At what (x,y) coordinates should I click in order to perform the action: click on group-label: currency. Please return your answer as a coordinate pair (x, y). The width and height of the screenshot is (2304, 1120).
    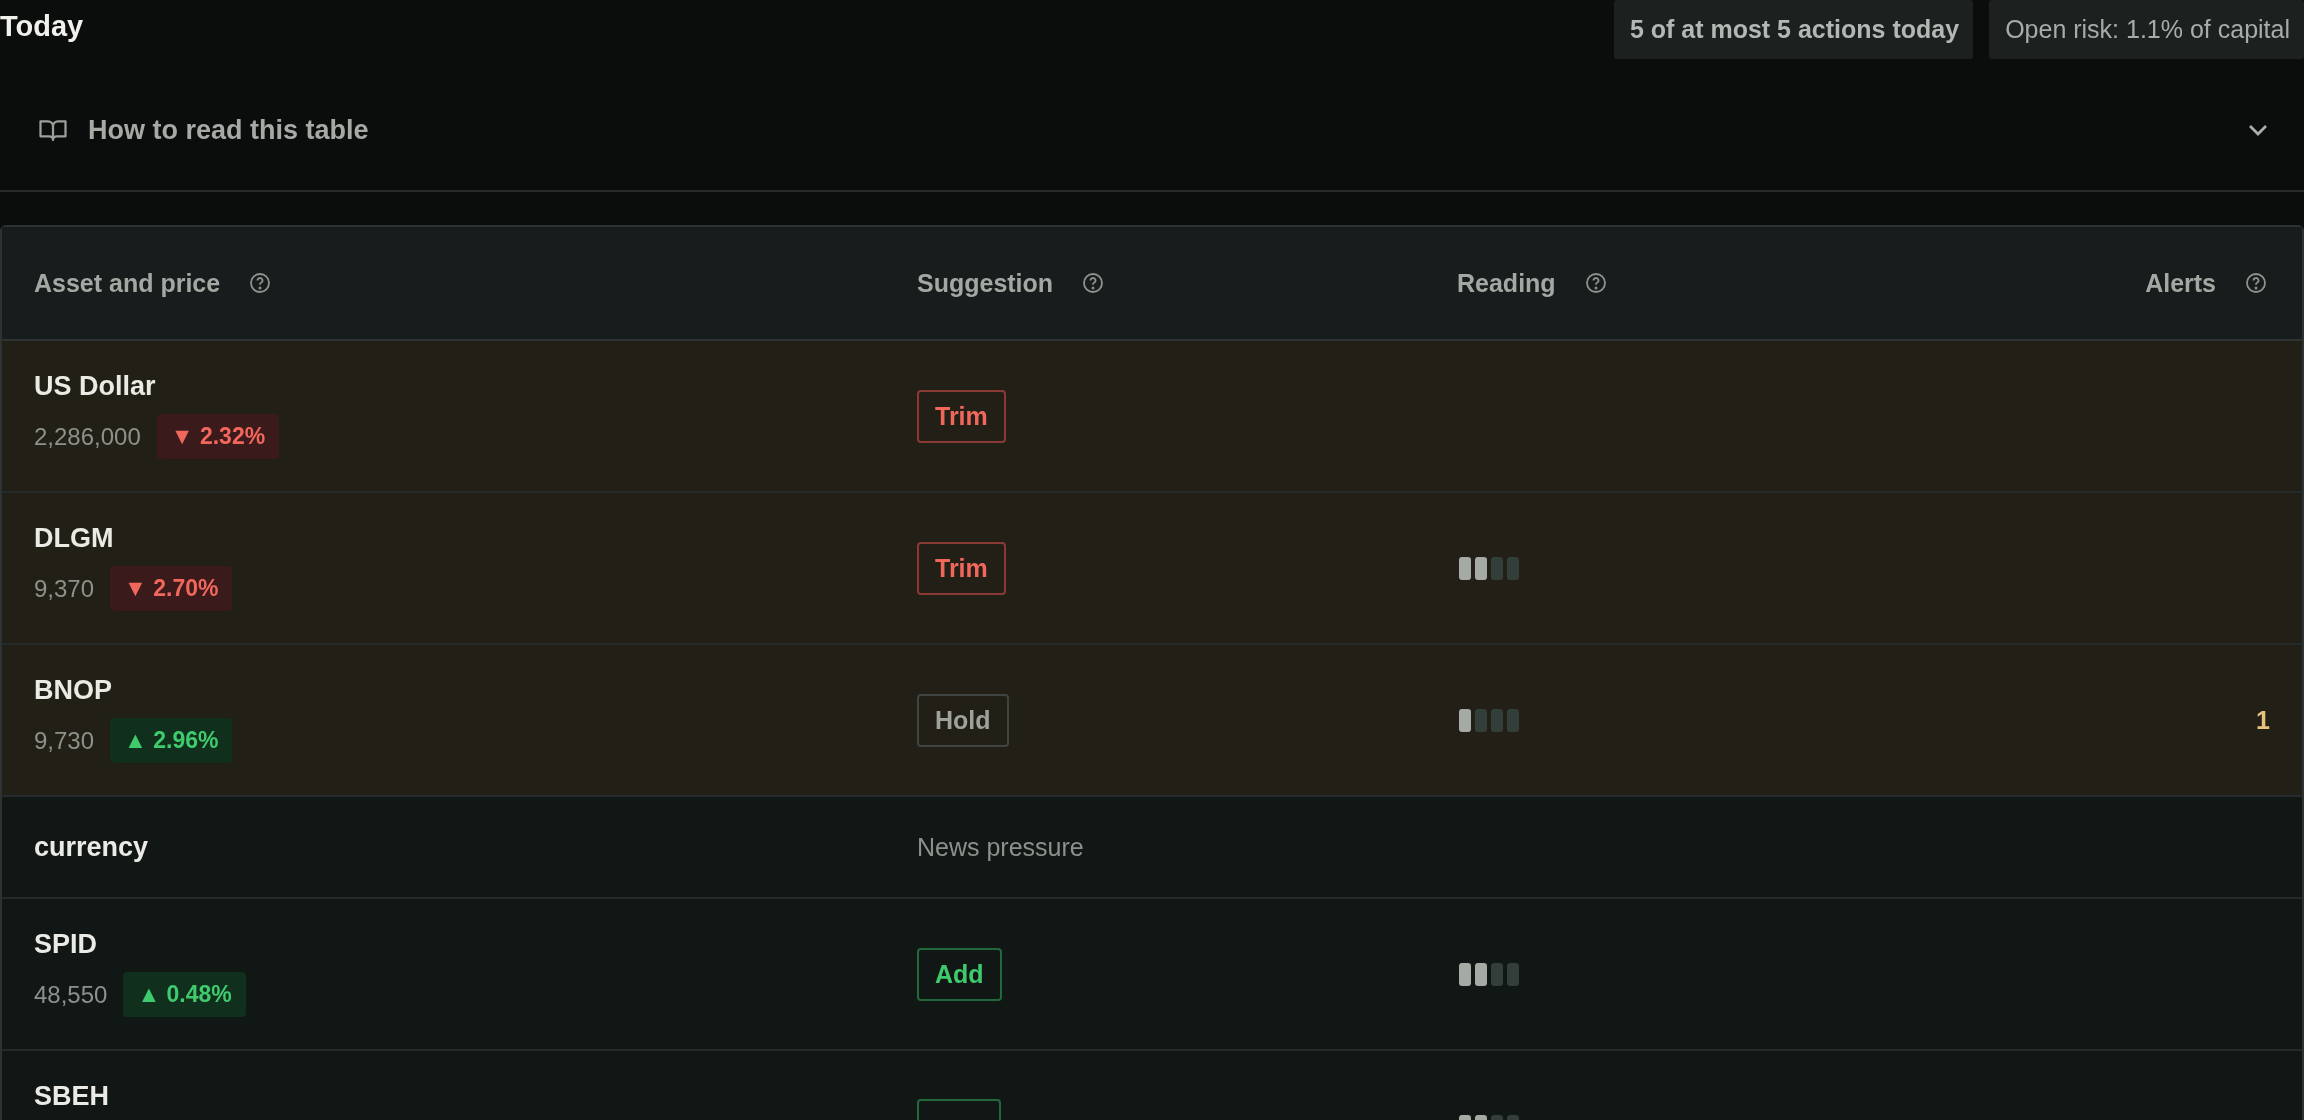
    Looking at the image, I should click on (91, 847).